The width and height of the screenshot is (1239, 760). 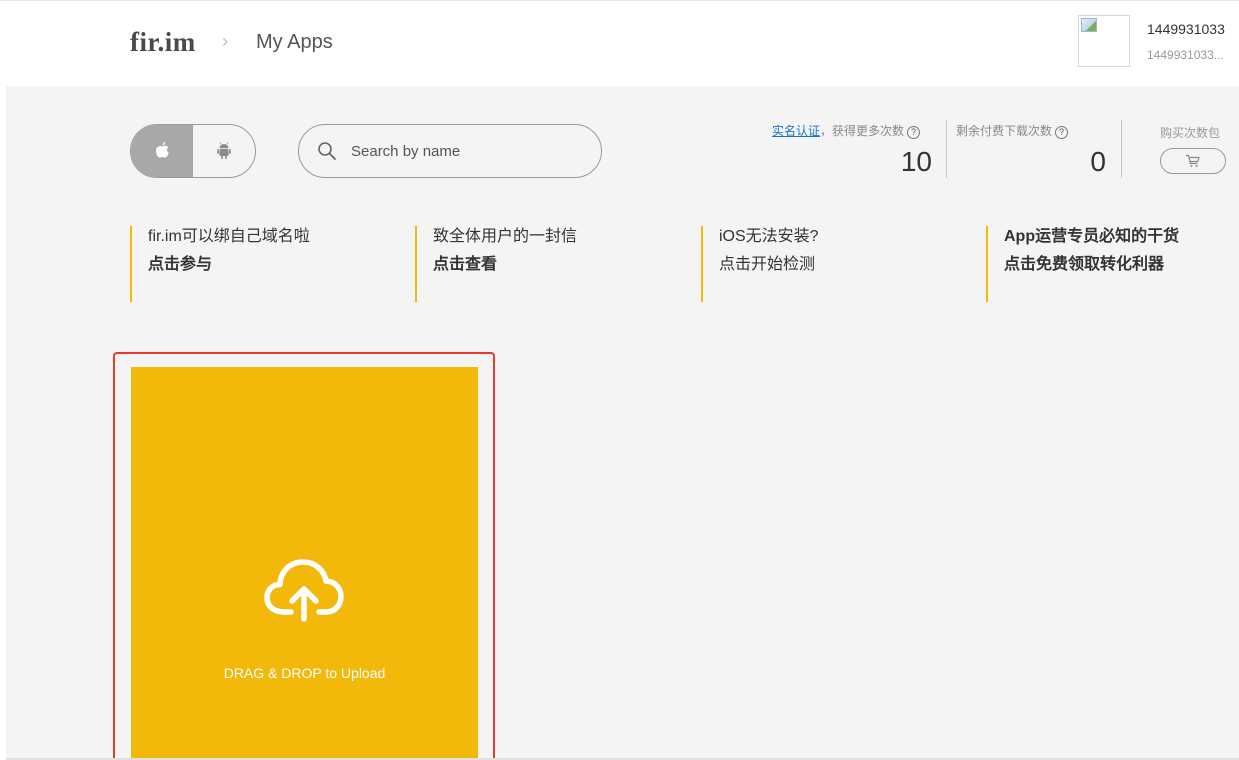 I want to click on banner-app-ops: App运营专员必知的干货 点击免费领取转化利器, so click(x=1082, y=264).